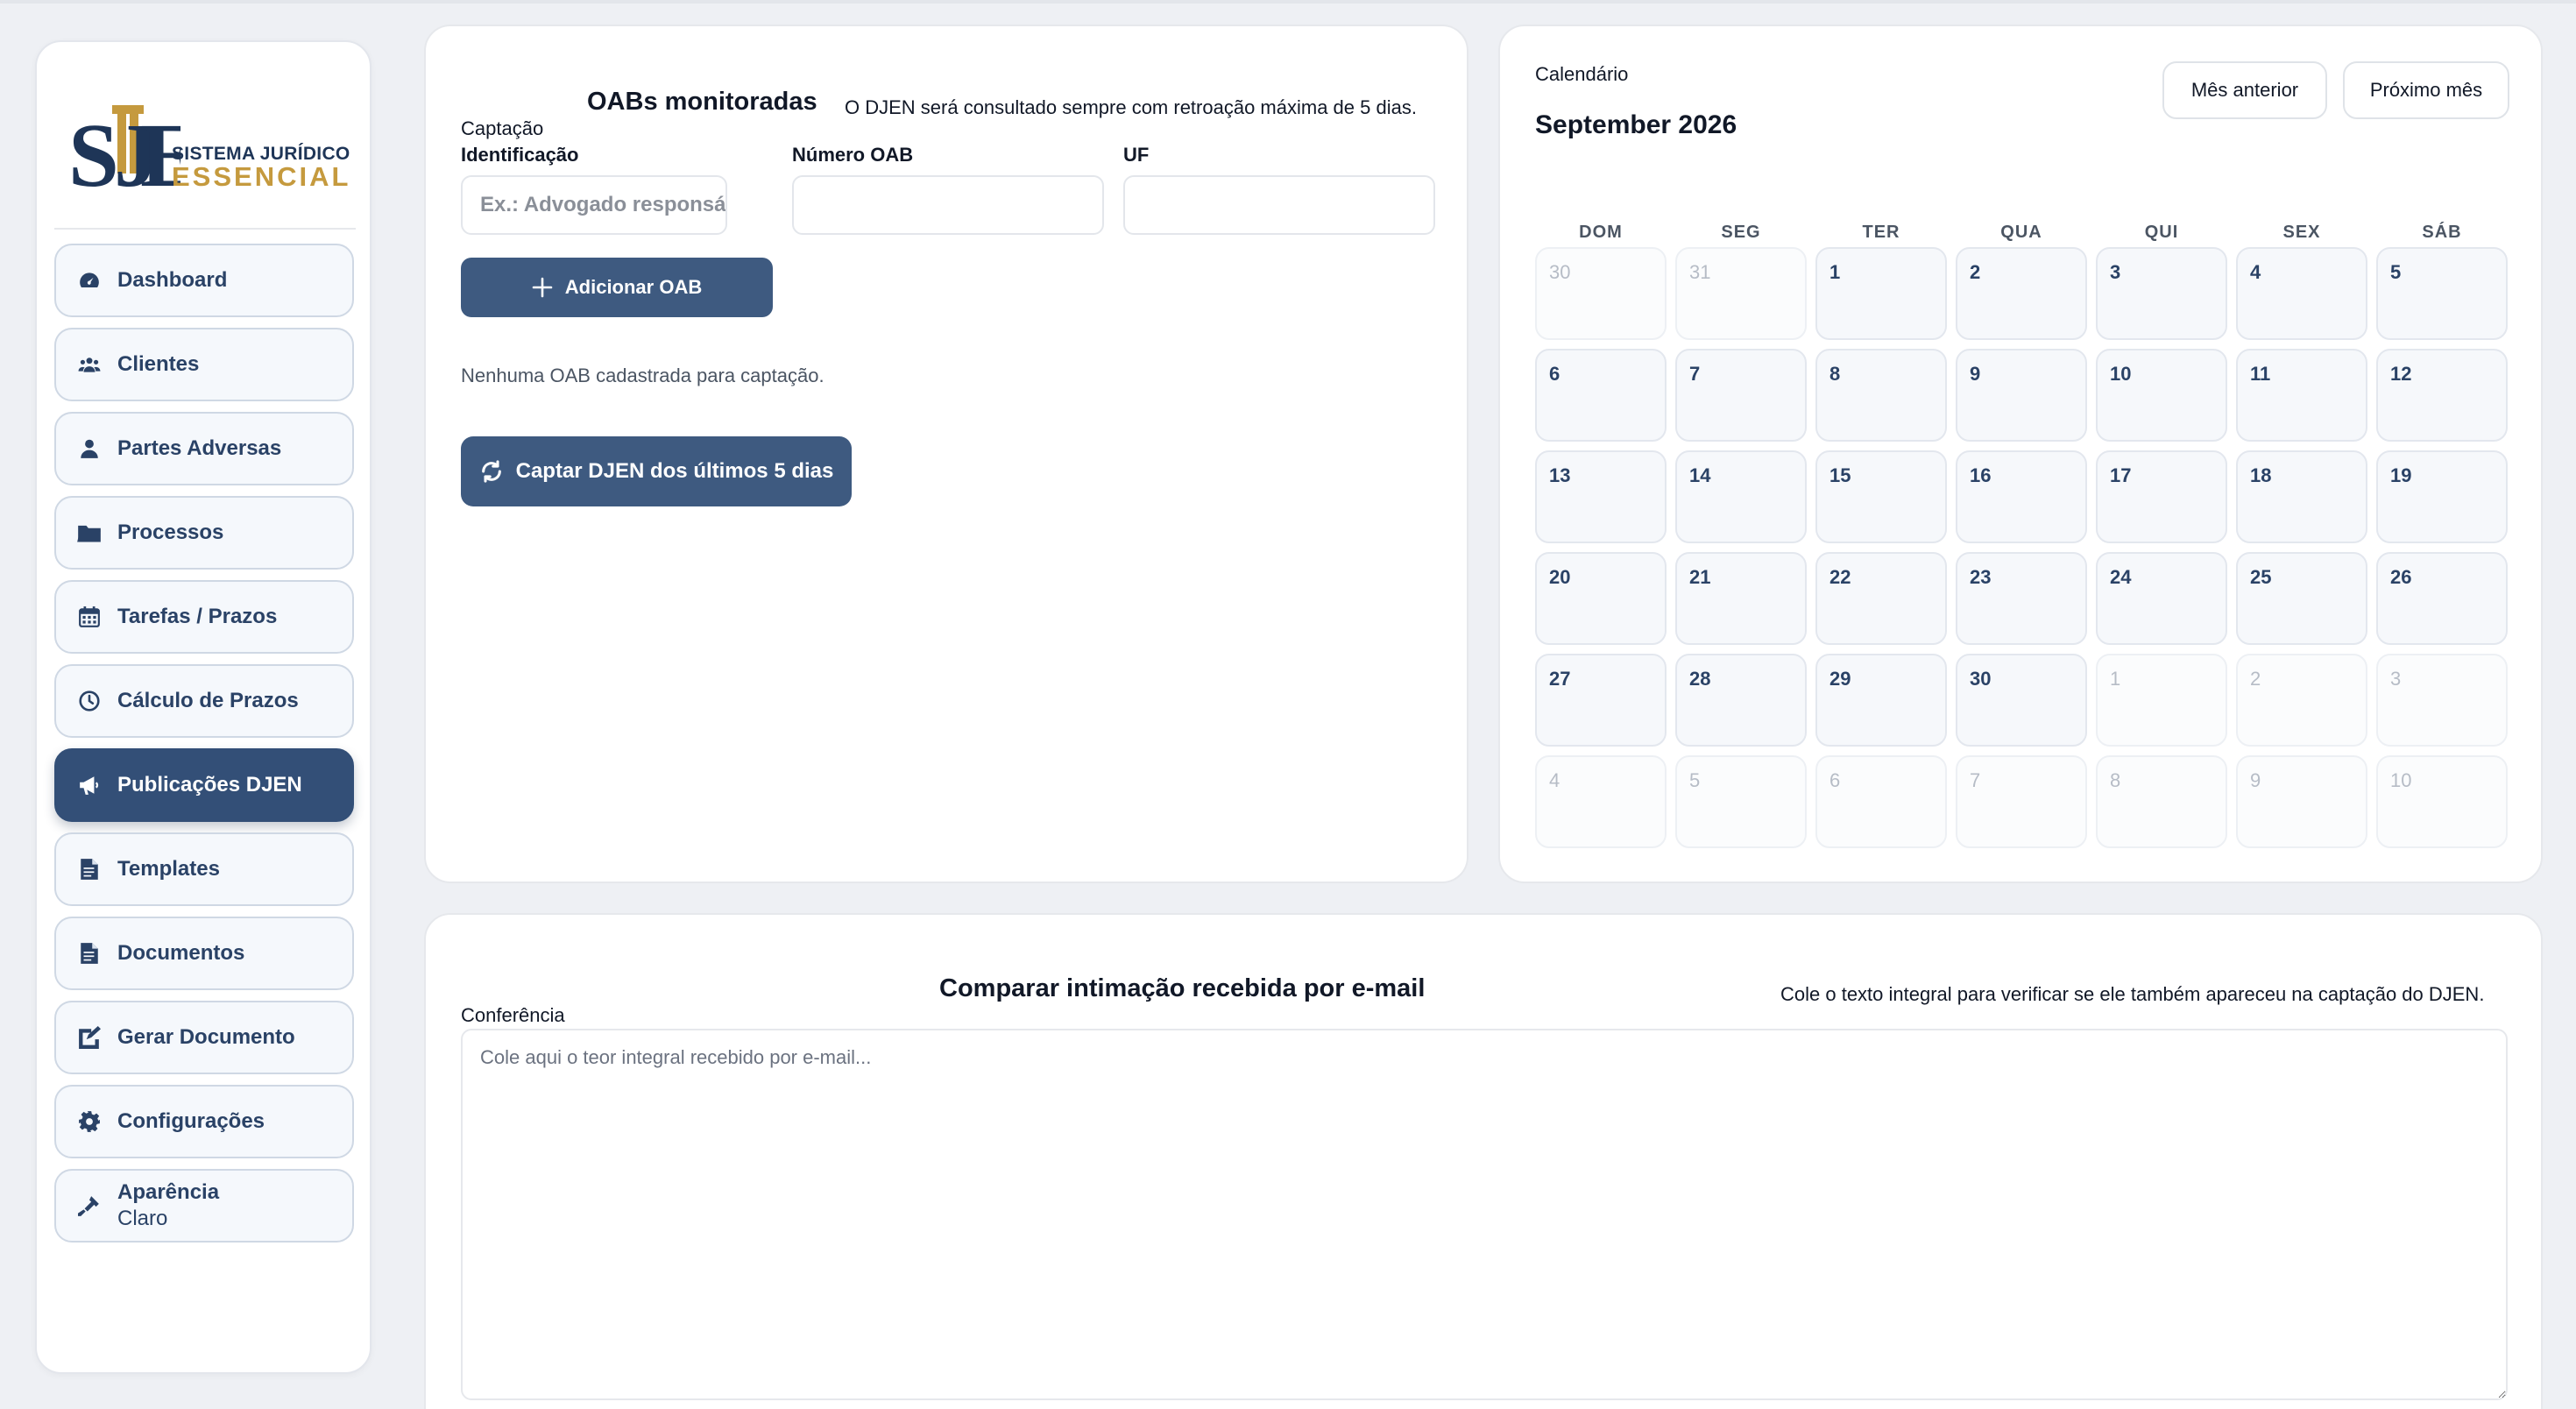 This screenshot has height=1409, width=2576. I want to click on calendar-day: 20, so click(1601, 598).